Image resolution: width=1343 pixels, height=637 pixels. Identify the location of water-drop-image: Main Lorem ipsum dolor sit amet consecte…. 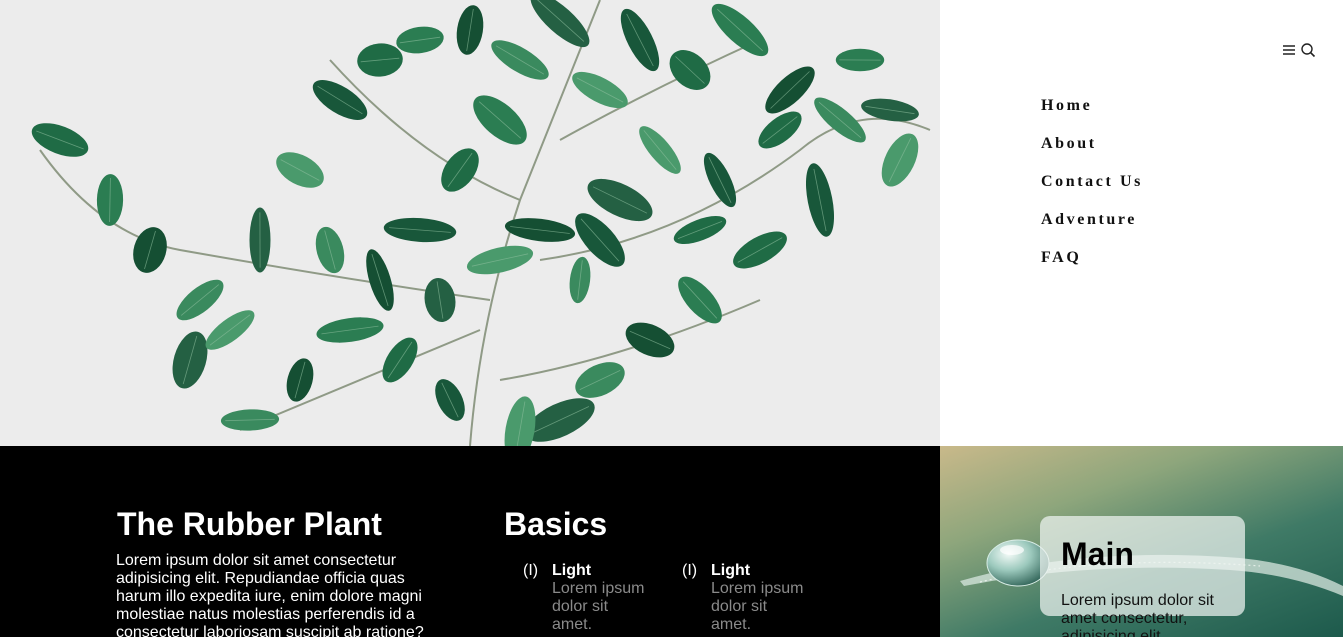
(1141, 541).